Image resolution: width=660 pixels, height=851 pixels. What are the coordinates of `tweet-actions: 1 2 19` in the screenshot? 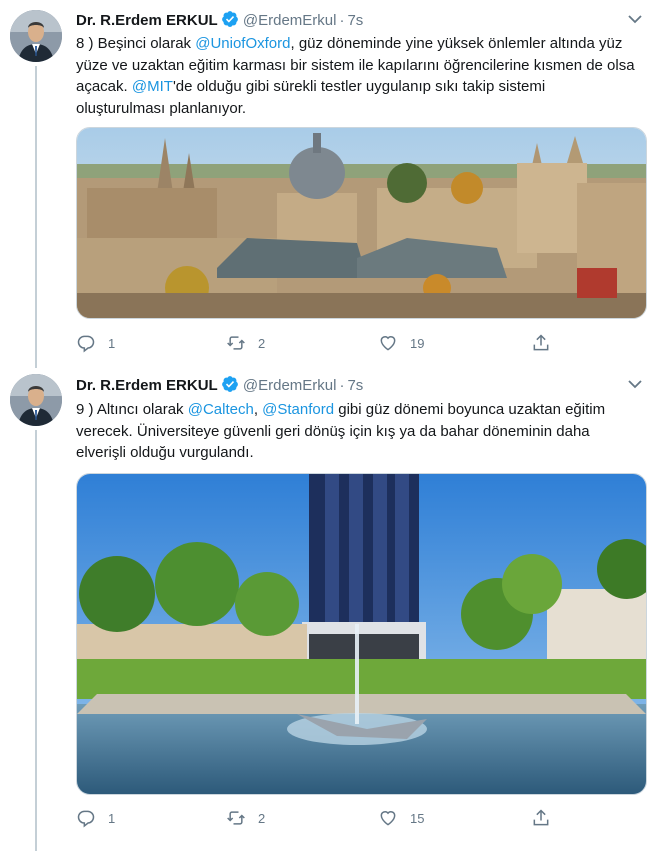 It's located at (316, 343).